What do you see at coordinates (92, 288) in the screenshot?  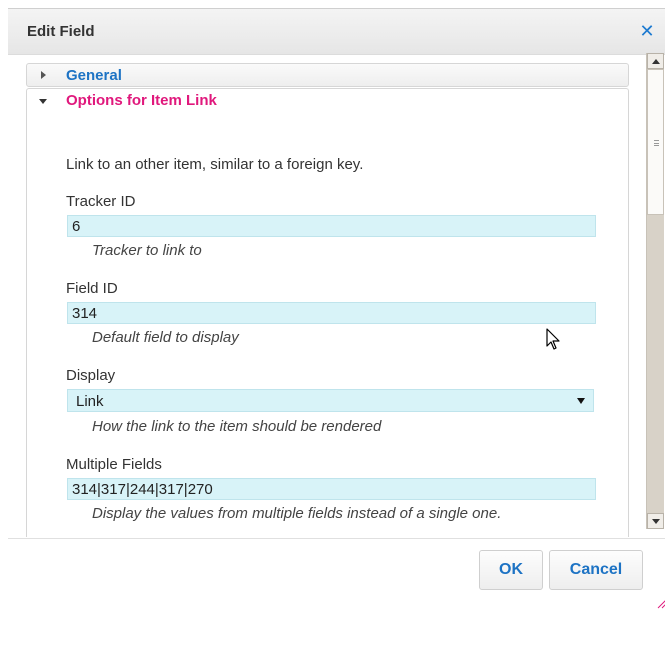 I see `field-id-label: Field ID` at bounding box center [92, 288].